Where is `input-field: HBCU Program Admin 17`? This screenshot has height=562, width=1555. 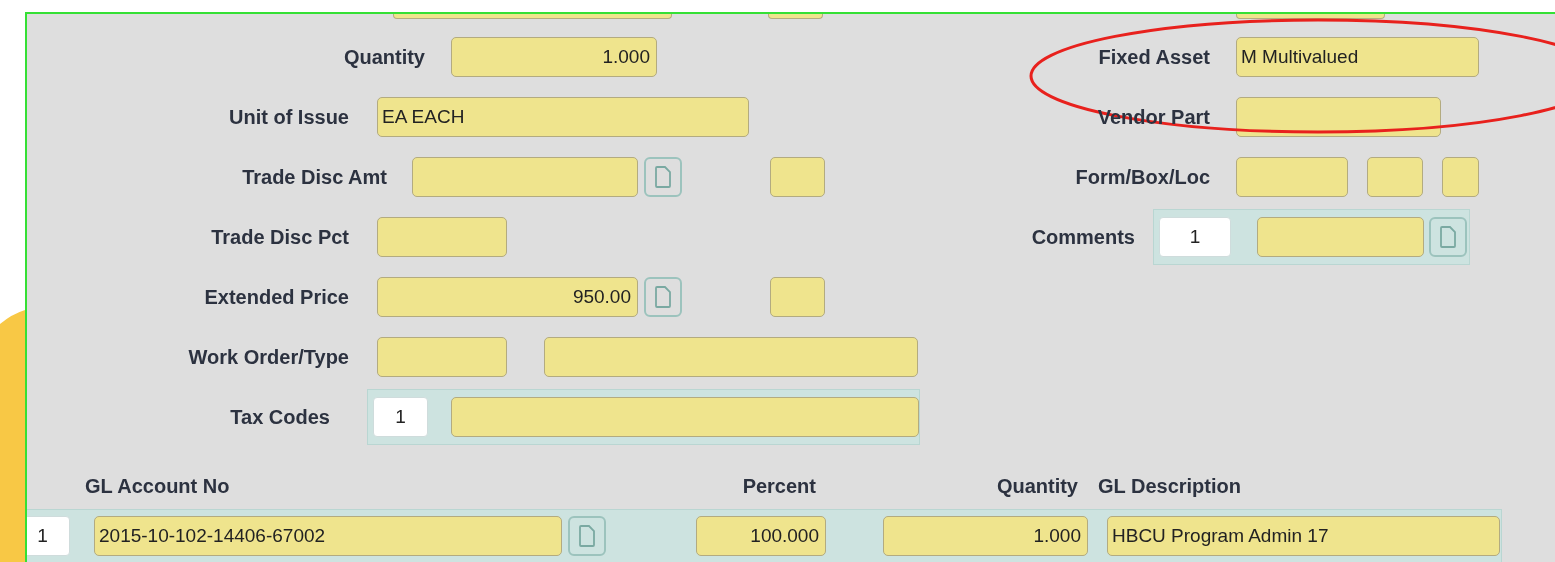
input-field: HBCU Program Admin 17 is located at coordinates (1303, 536).